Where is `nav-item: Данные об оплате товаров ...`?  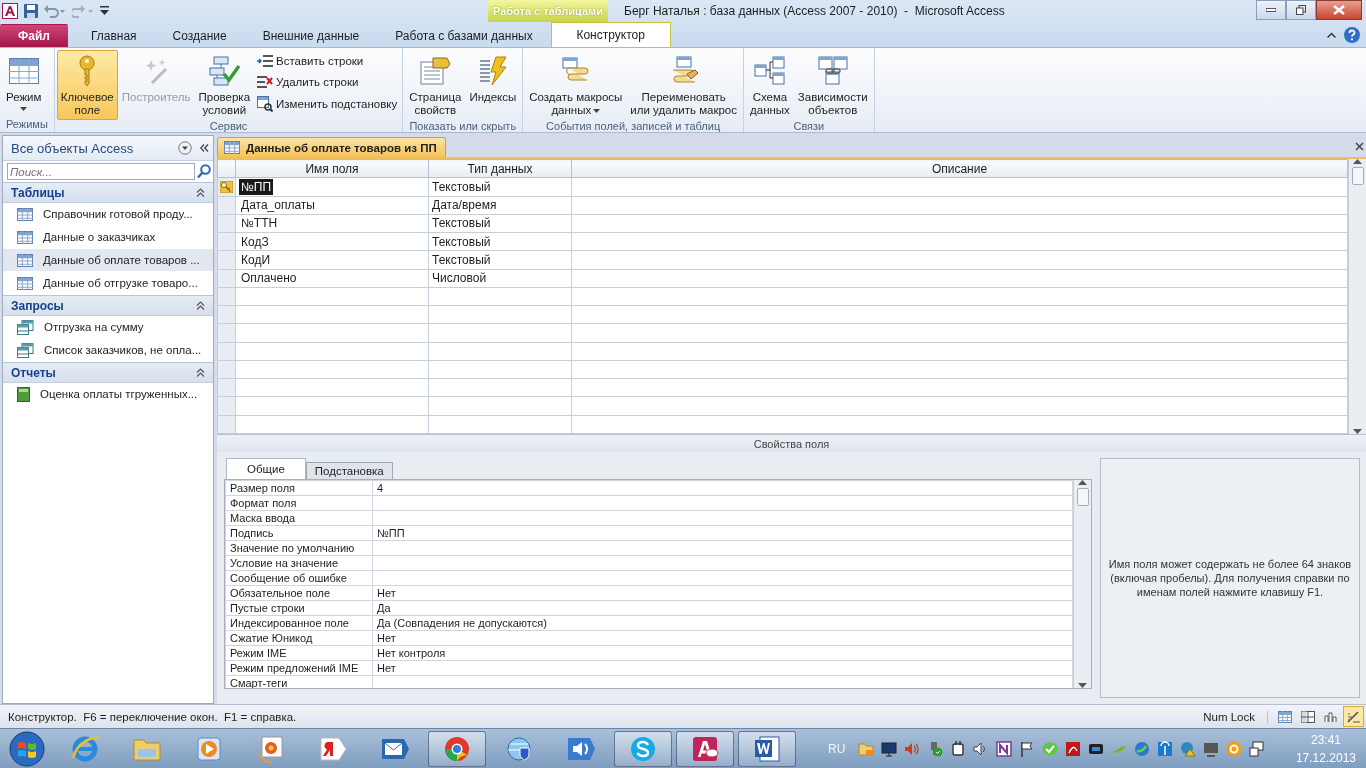
nav-item: Данные об оплате товаров ... is located at coordinates (108, 260).